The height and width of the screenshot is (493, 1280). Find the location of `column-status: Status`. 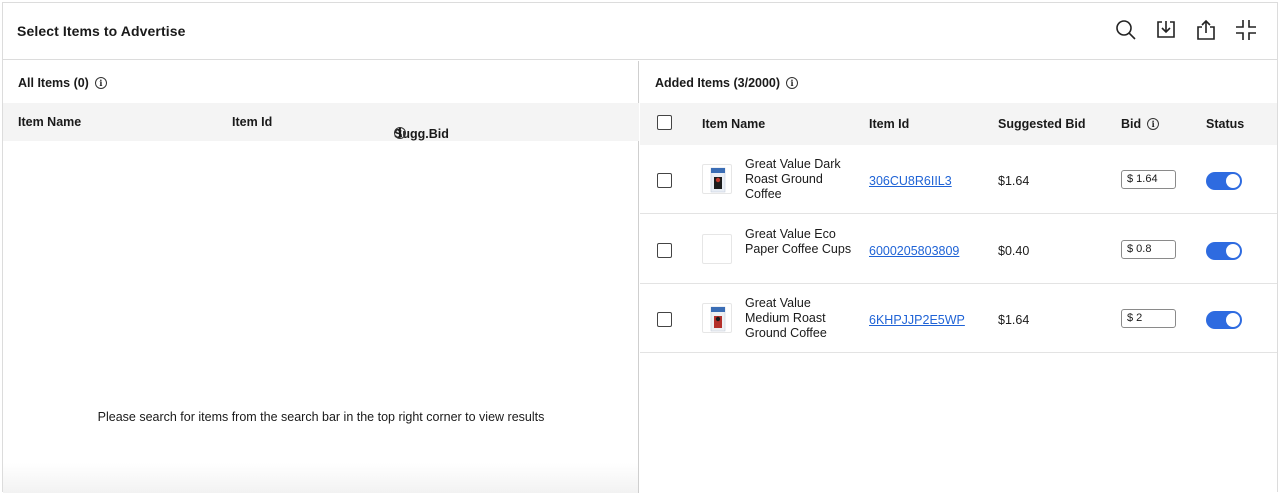

column-status: Status is located at coordinates (1225, 124).